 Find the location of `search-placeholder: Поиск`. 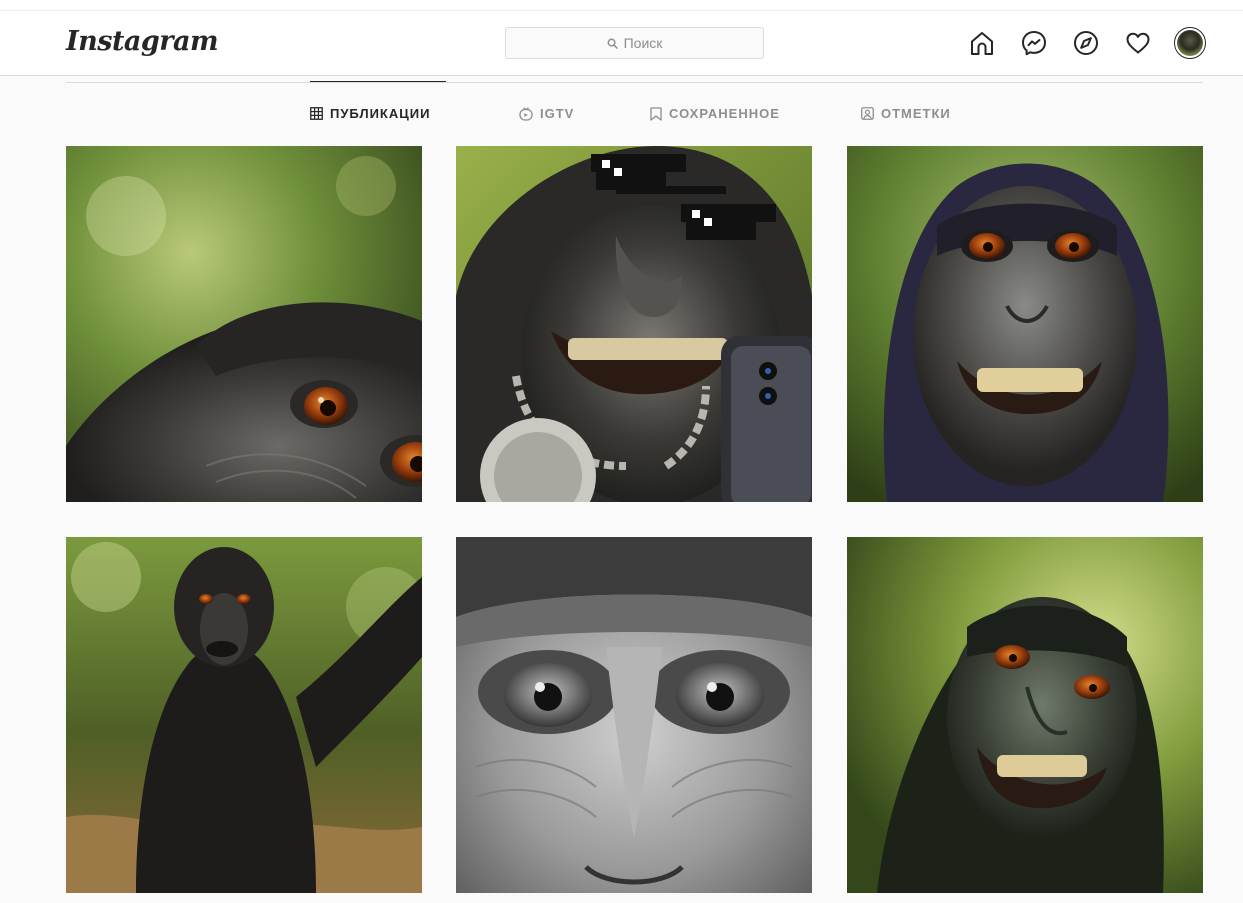

search-placeholder: Поиск is located at coordinates (643, 43).